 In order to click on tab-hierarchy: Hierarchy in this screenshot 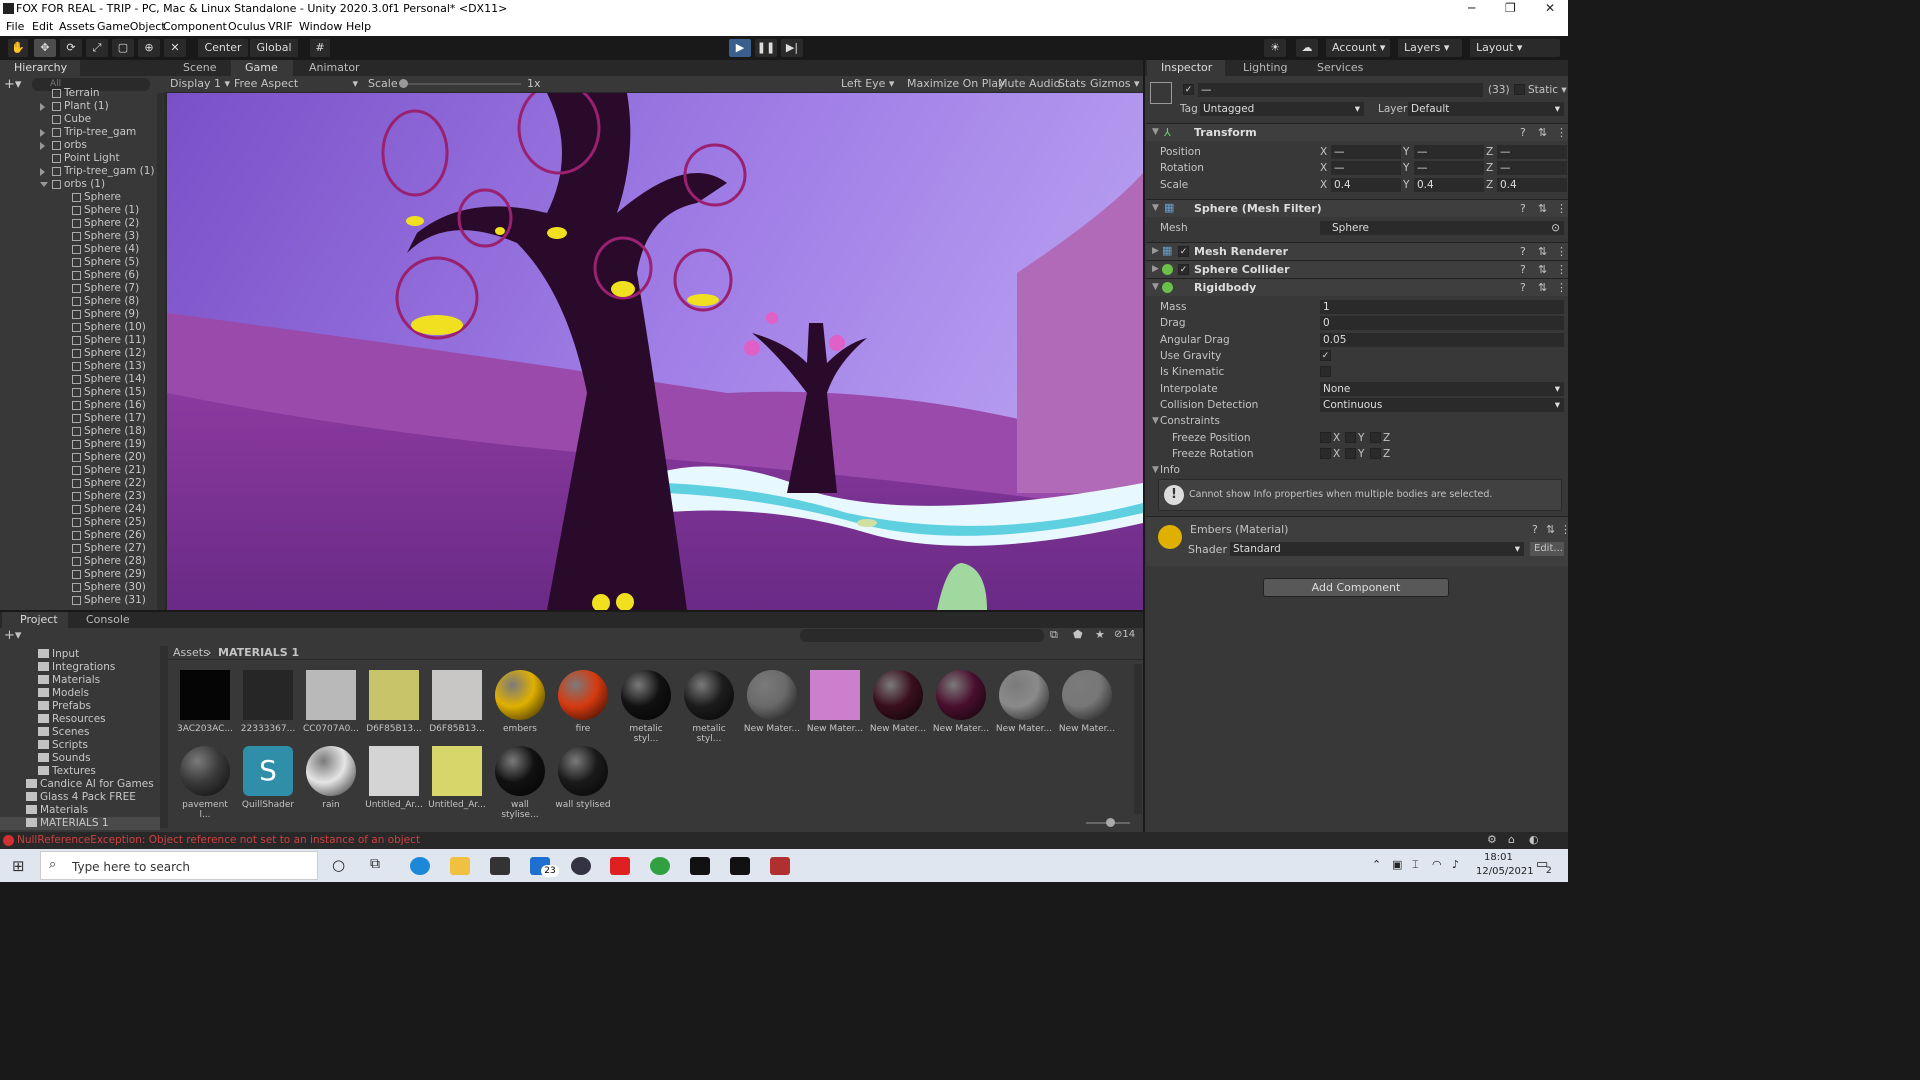, I will do `click(40, 68)`.